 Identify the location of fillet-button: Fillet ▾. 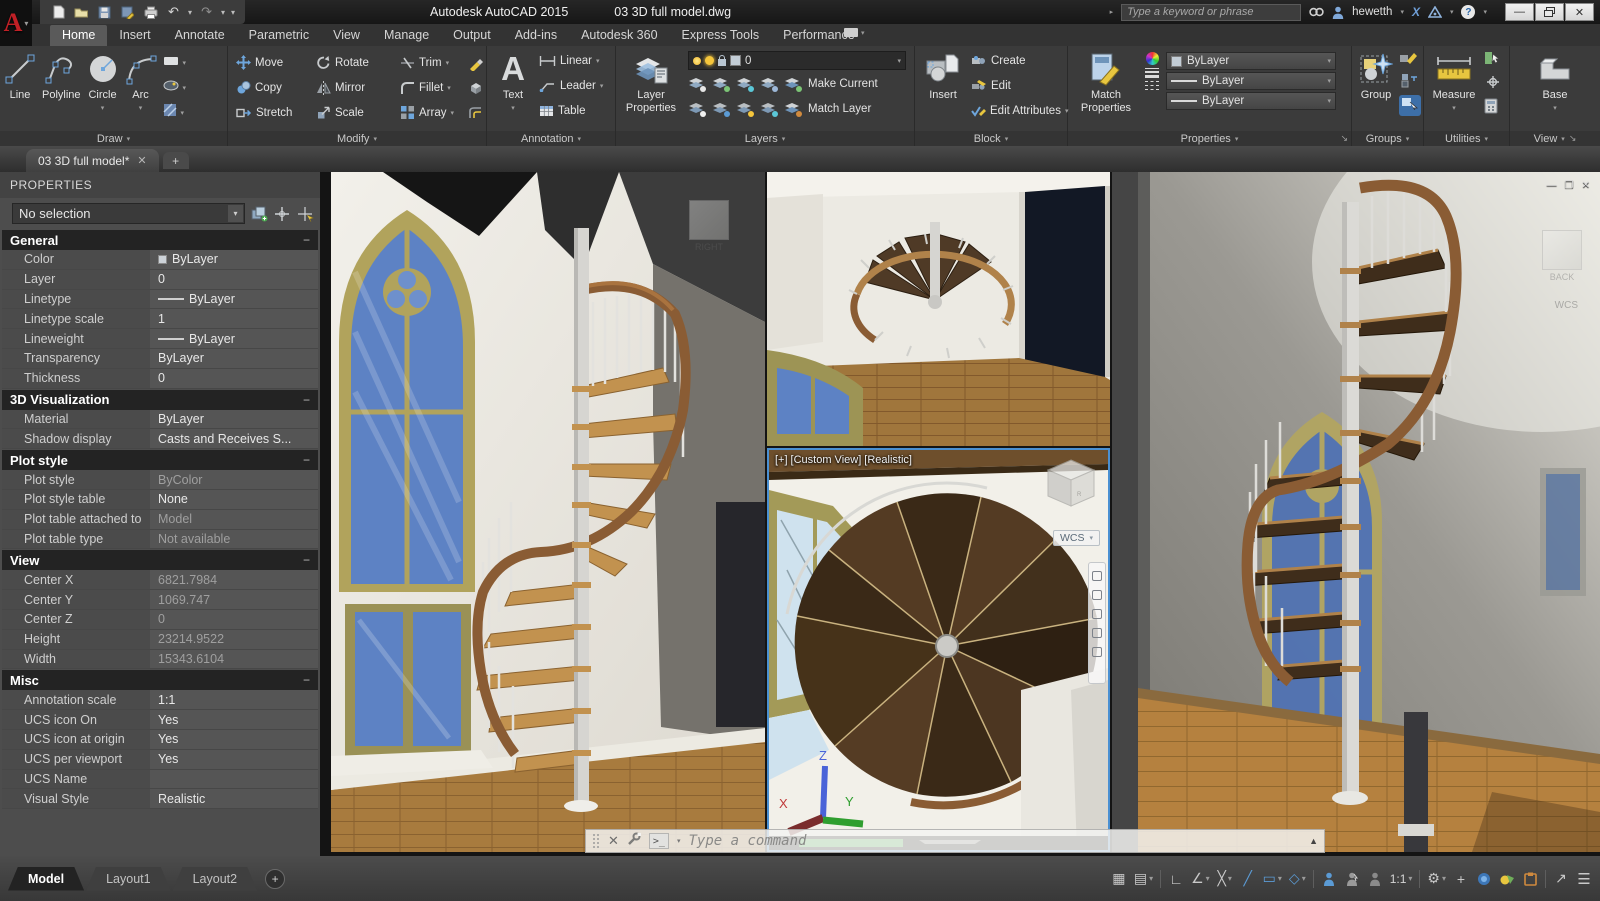
(434, 87).